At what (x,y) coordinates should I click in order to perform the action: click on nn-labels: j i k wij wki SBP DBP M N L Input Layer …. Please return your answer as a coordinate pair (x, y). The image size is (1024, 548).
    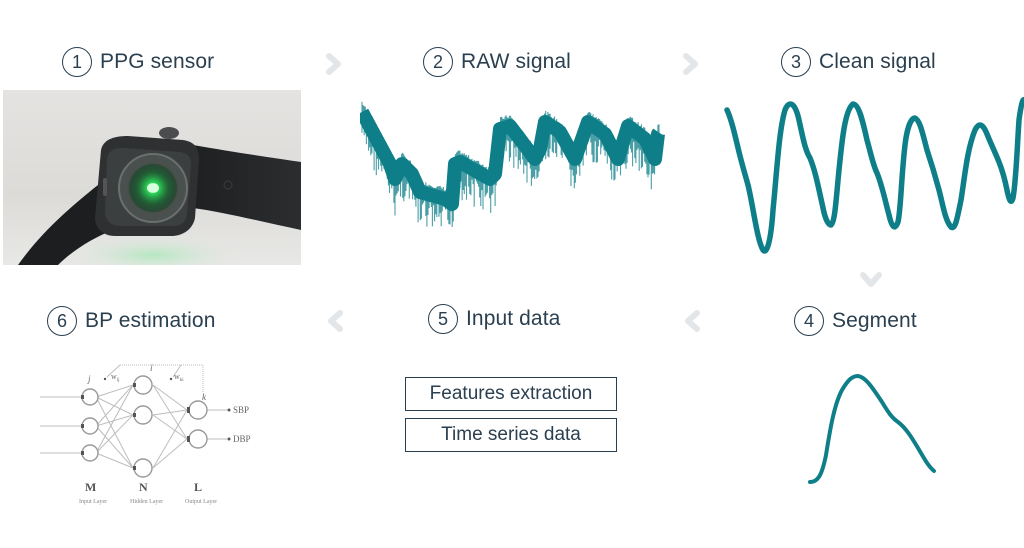
    Looking at the image, I should click on (165, 434).